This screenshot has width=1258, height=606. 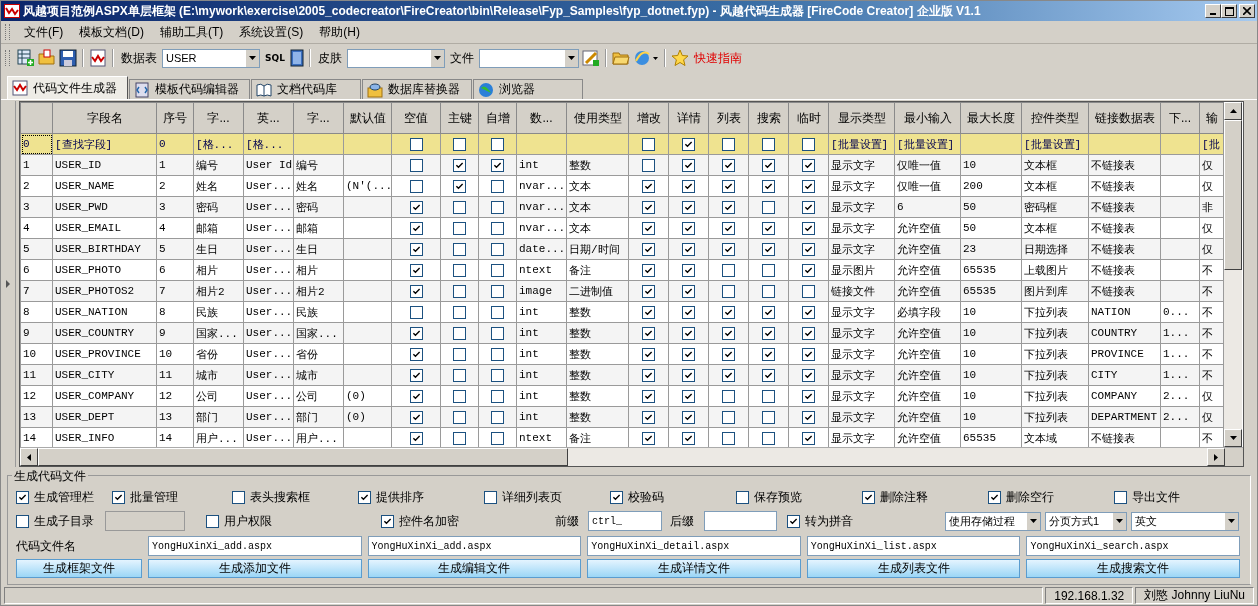 What do you see at coordinates (1211, 118) in the screenshot?
I see `column-header: 输` at bounding box center [1211, 118].